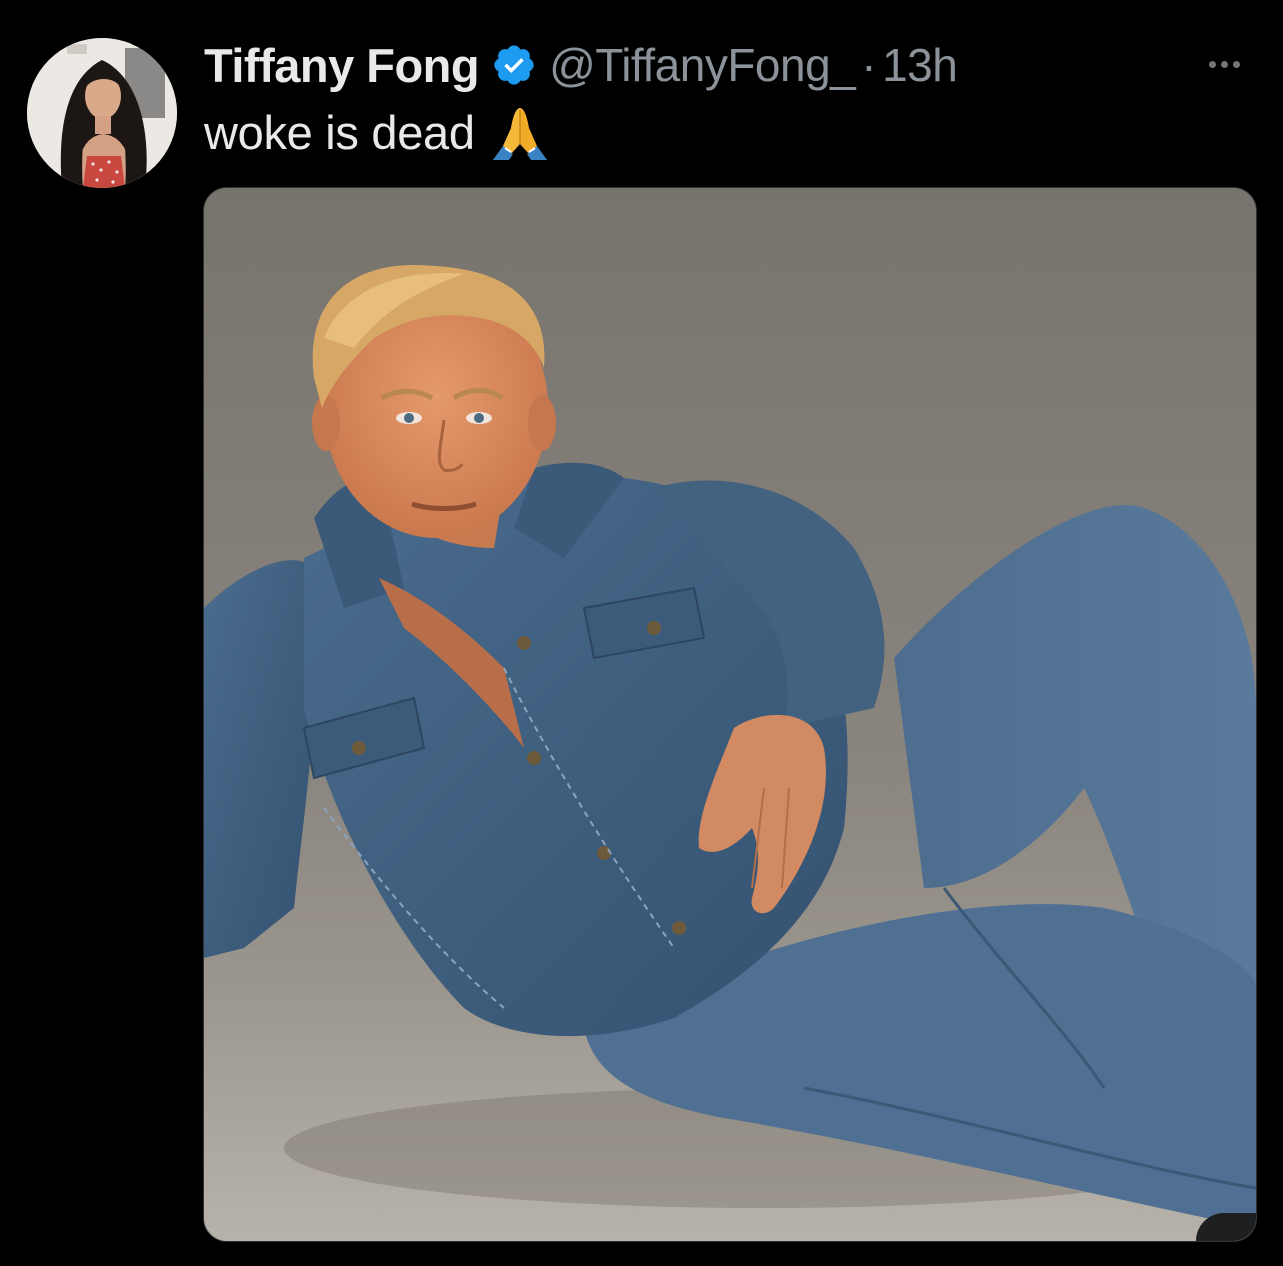  What do you see at coordinates (702, 65) in the screenshot?
I see `author-handle: @TiffanyFong_` at bounding box center [702, 65].